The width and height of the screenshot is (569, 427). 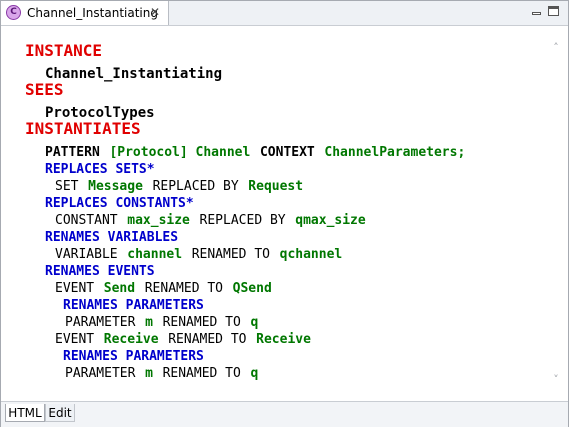 I want to click on parameter-line: PARAMETER m RENAMED TO q, so click(x=161, y=371).